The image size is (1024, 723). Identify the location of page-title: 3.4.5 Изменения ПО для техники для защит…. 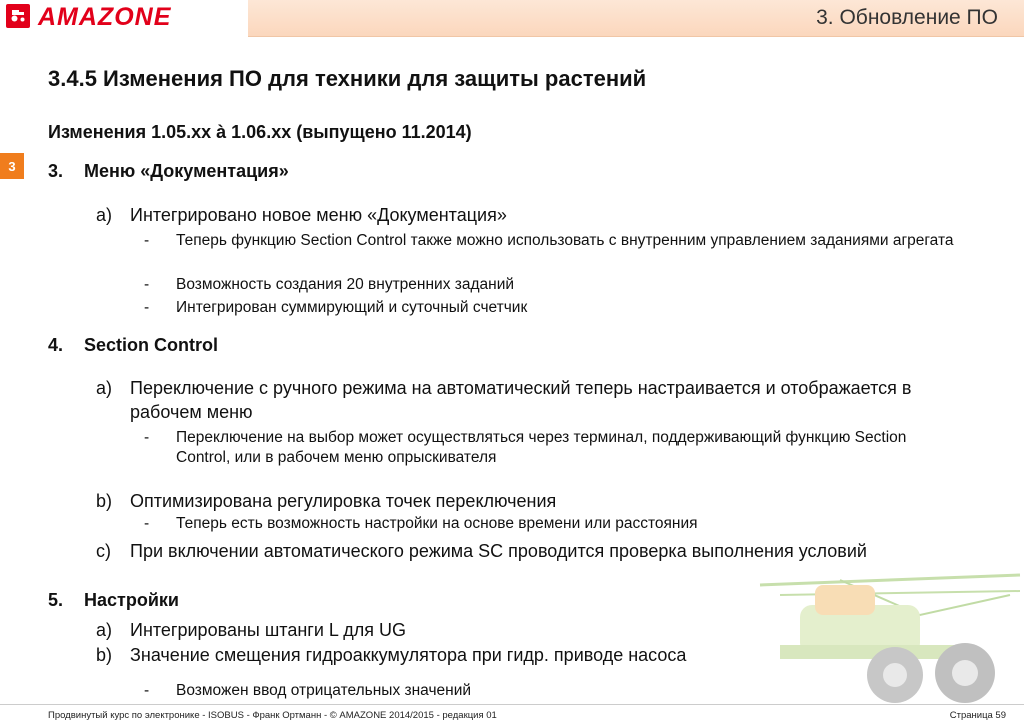
(347, 78).